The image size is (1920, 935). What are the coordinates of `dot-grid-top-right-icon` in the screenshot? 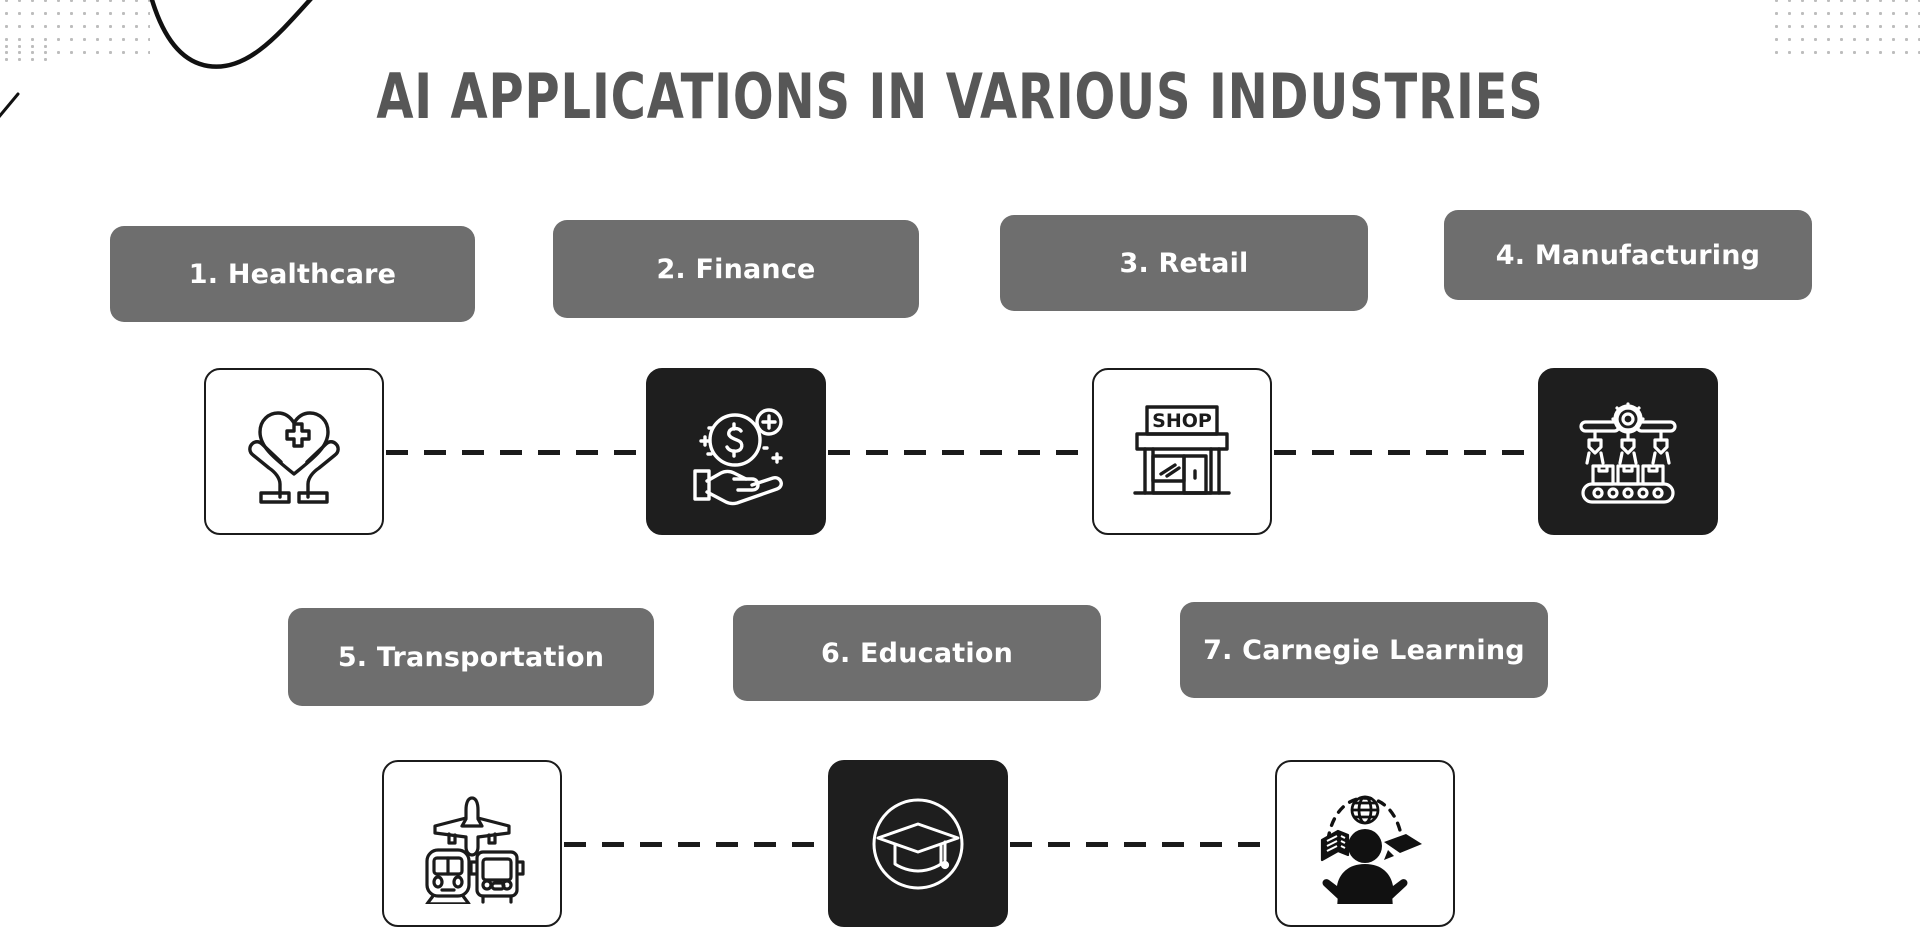 It's located at (1845, 28).